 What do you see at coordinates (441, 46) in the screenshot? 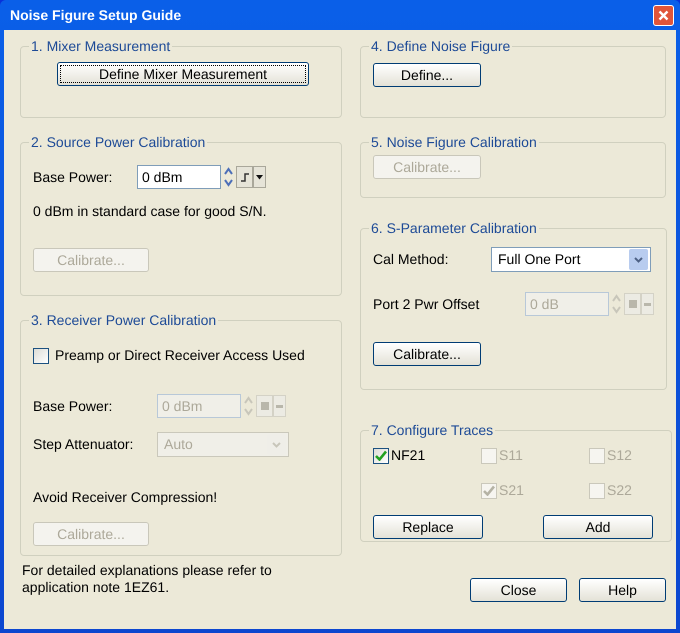
I see `group-title: 4. Define Noise Figure` at bounding box center [441, 46].